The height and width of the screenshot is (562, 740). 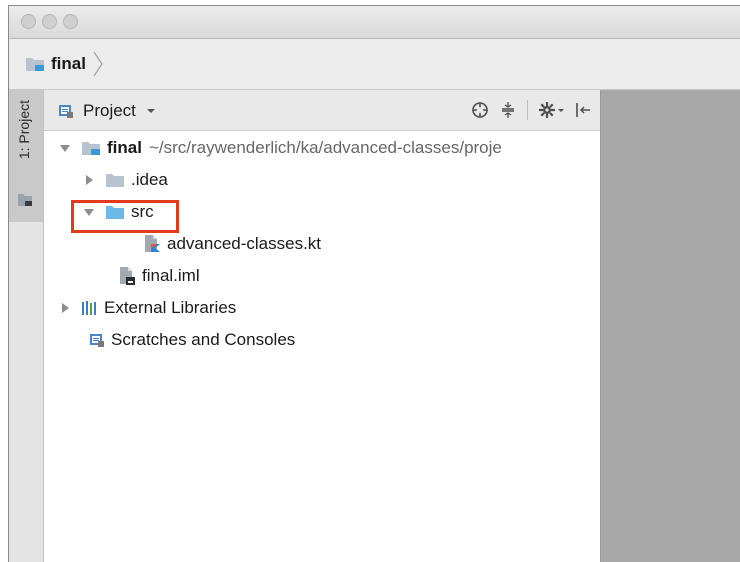 I want to click on iml-file-icon, so click(x=127, y=276).